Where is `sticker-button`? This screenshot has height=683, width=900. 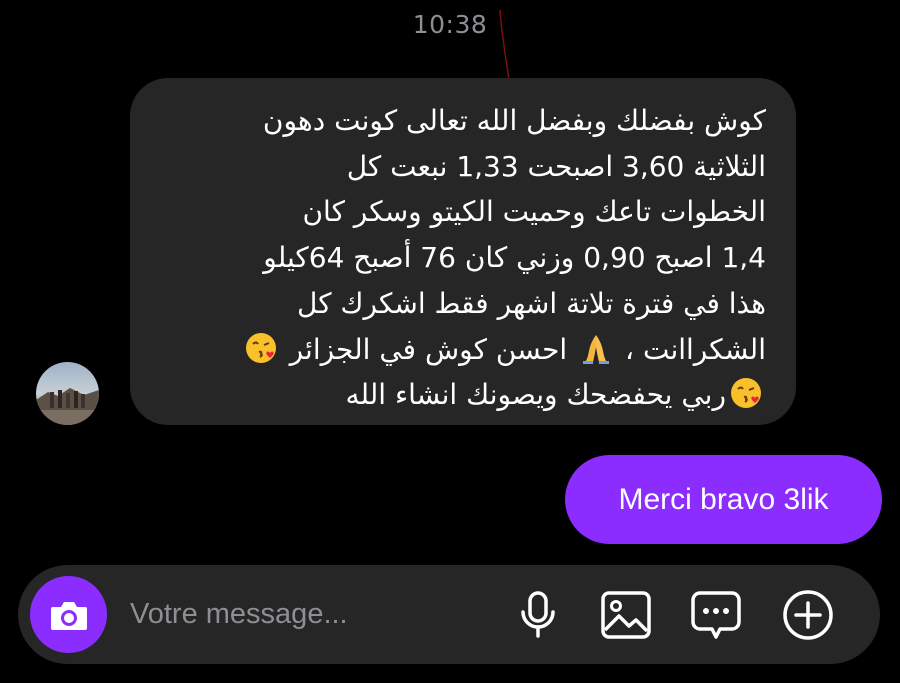
sticker-button is located at coordinates (716, 615).